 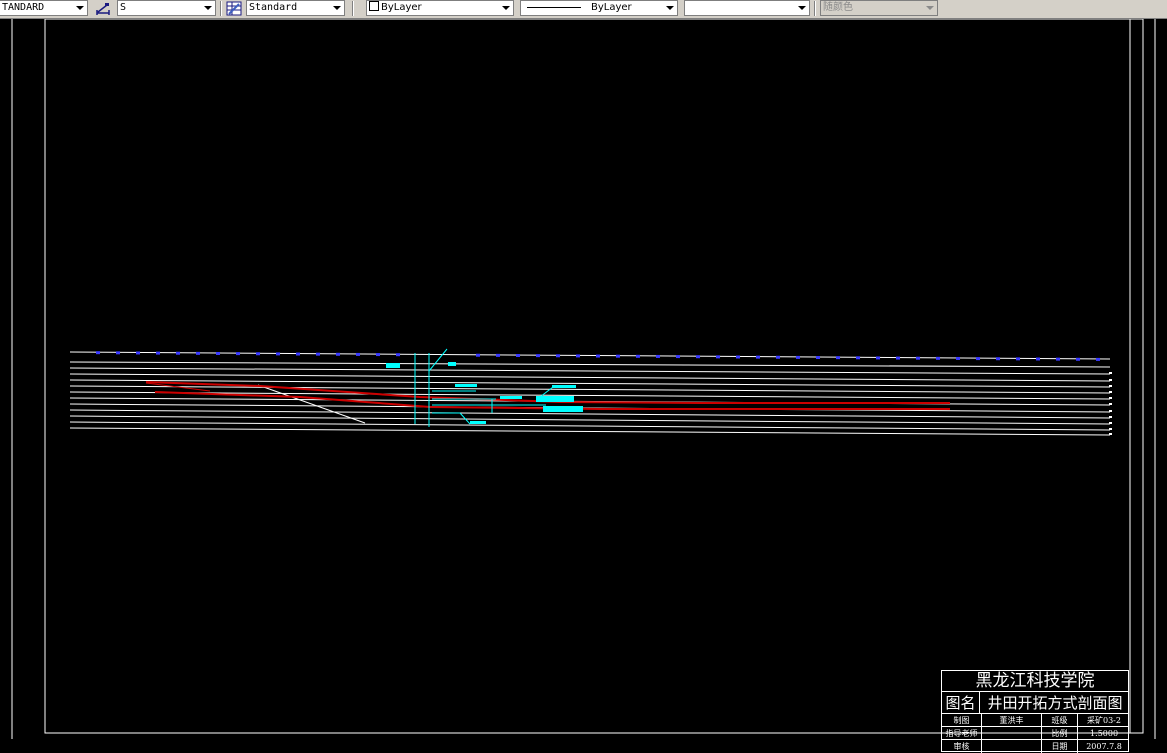 What do you see at coordinates (962, 746) in the screenshot?
I see `review-label: 审核` at bounding box center [962, 746].